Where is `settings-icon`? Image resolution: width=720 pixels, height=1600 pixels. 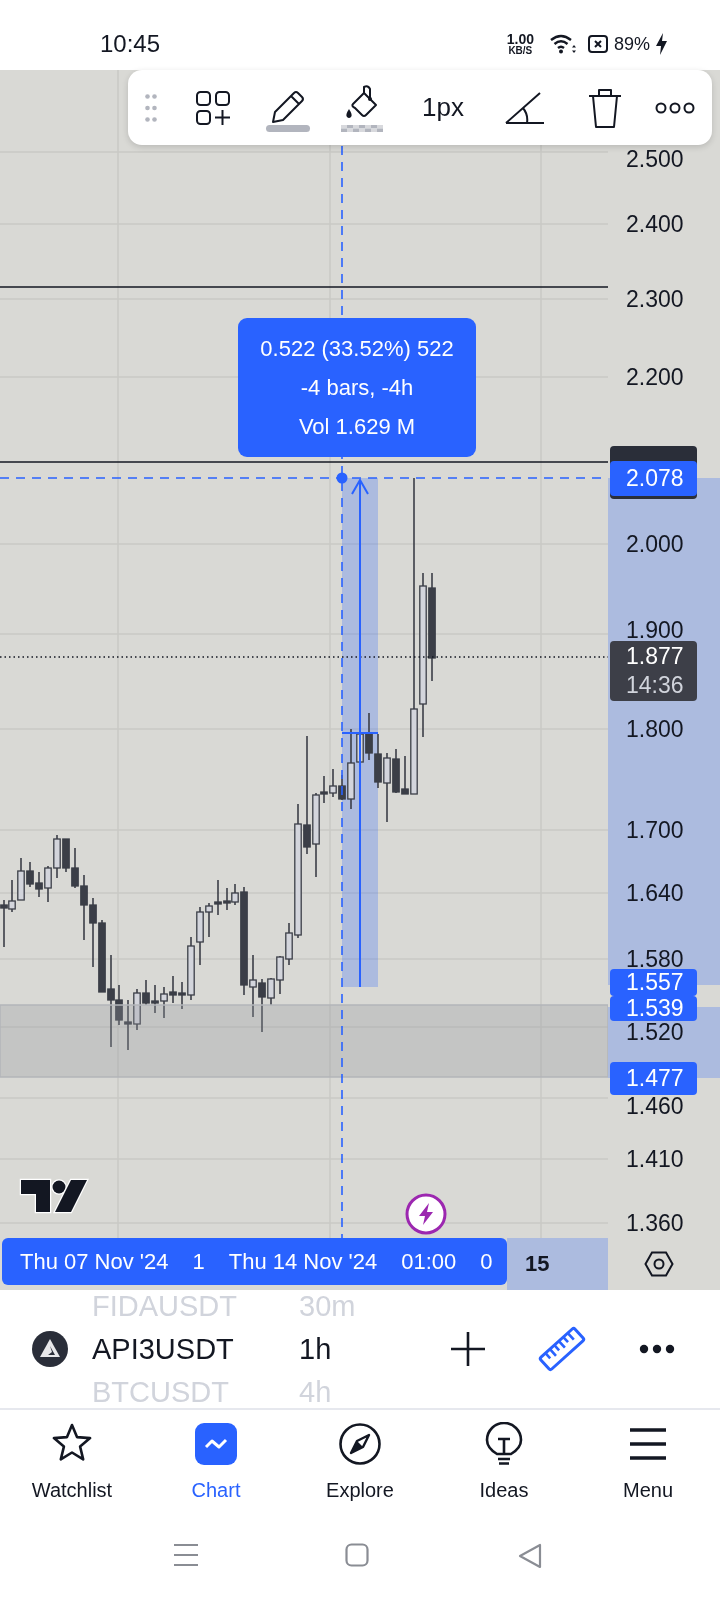
settings-icon is located at coordinates (659, 1264).